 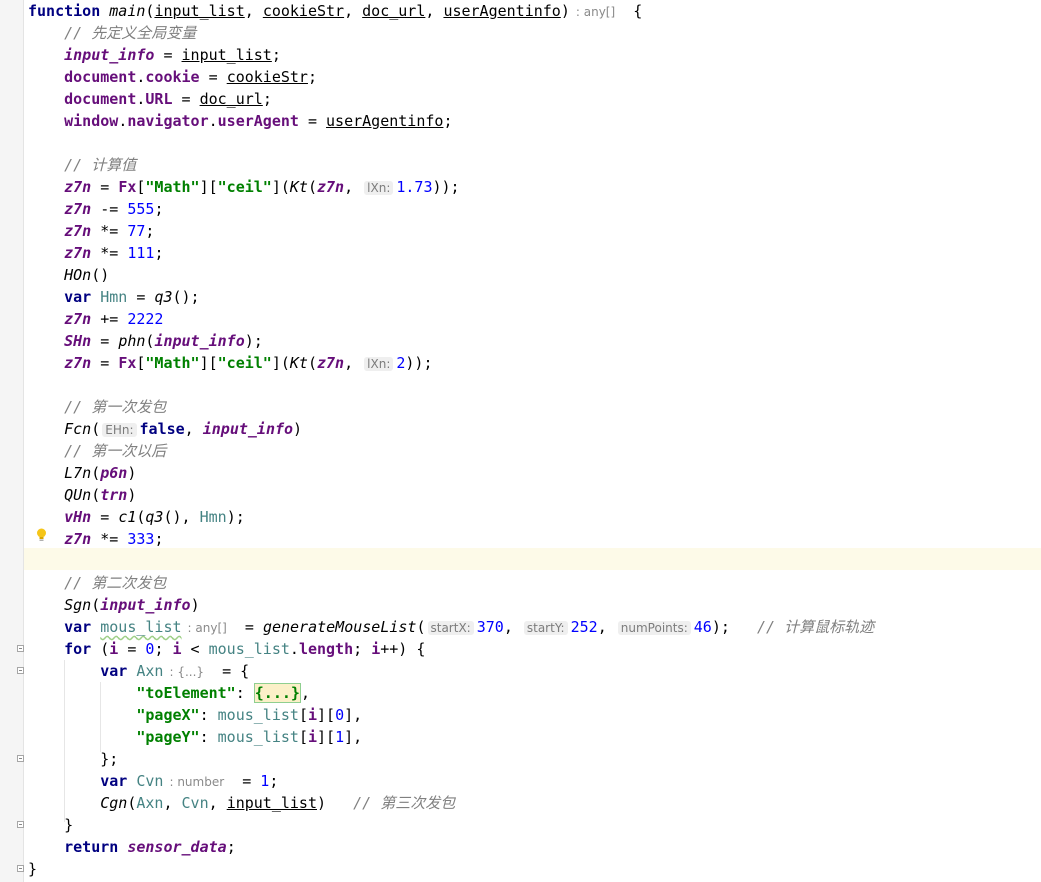 I want to click on string-literal: "toElement", so click(x=186, y=693).